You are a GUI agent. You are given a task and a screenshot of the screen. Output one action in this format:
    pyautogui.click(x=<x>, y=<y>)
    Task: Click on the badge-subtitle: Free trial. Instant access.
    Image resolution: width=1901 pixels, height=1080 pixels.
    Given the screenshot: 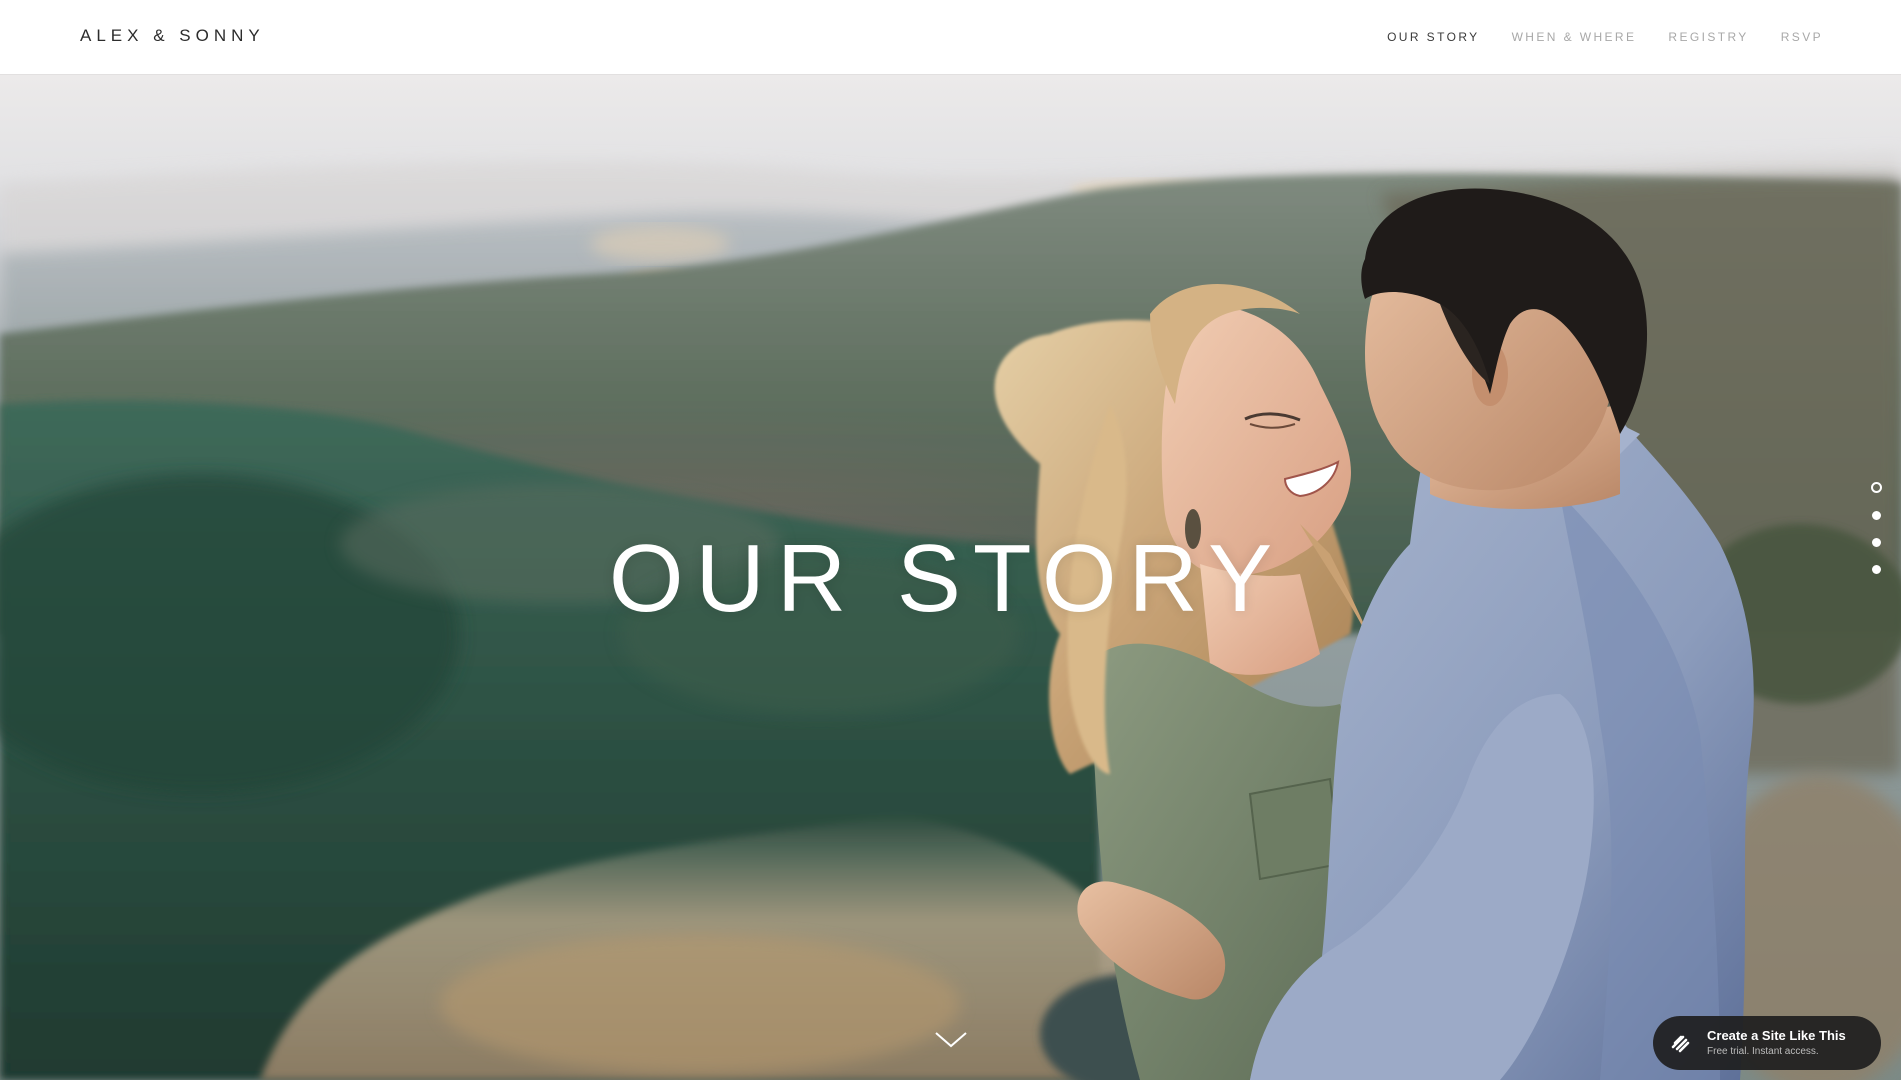 What is the action you would take?
    pyautogui.click(x=1763, y=1051)
    